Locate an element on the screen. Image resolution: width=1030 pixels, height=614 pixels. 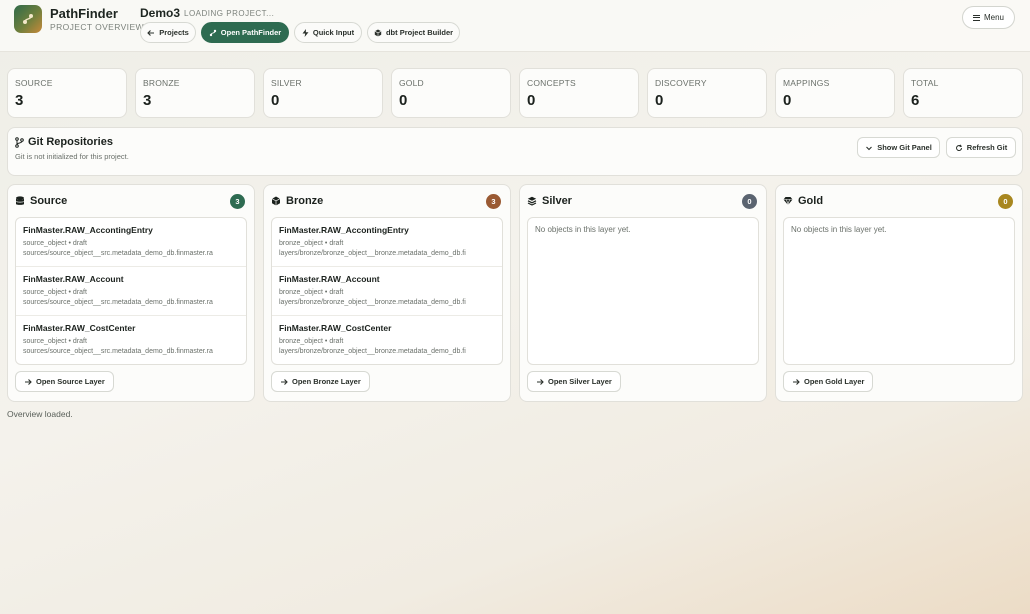
open-gold-layer-label: Open Gold Layer is located at coordinates (834, 381).